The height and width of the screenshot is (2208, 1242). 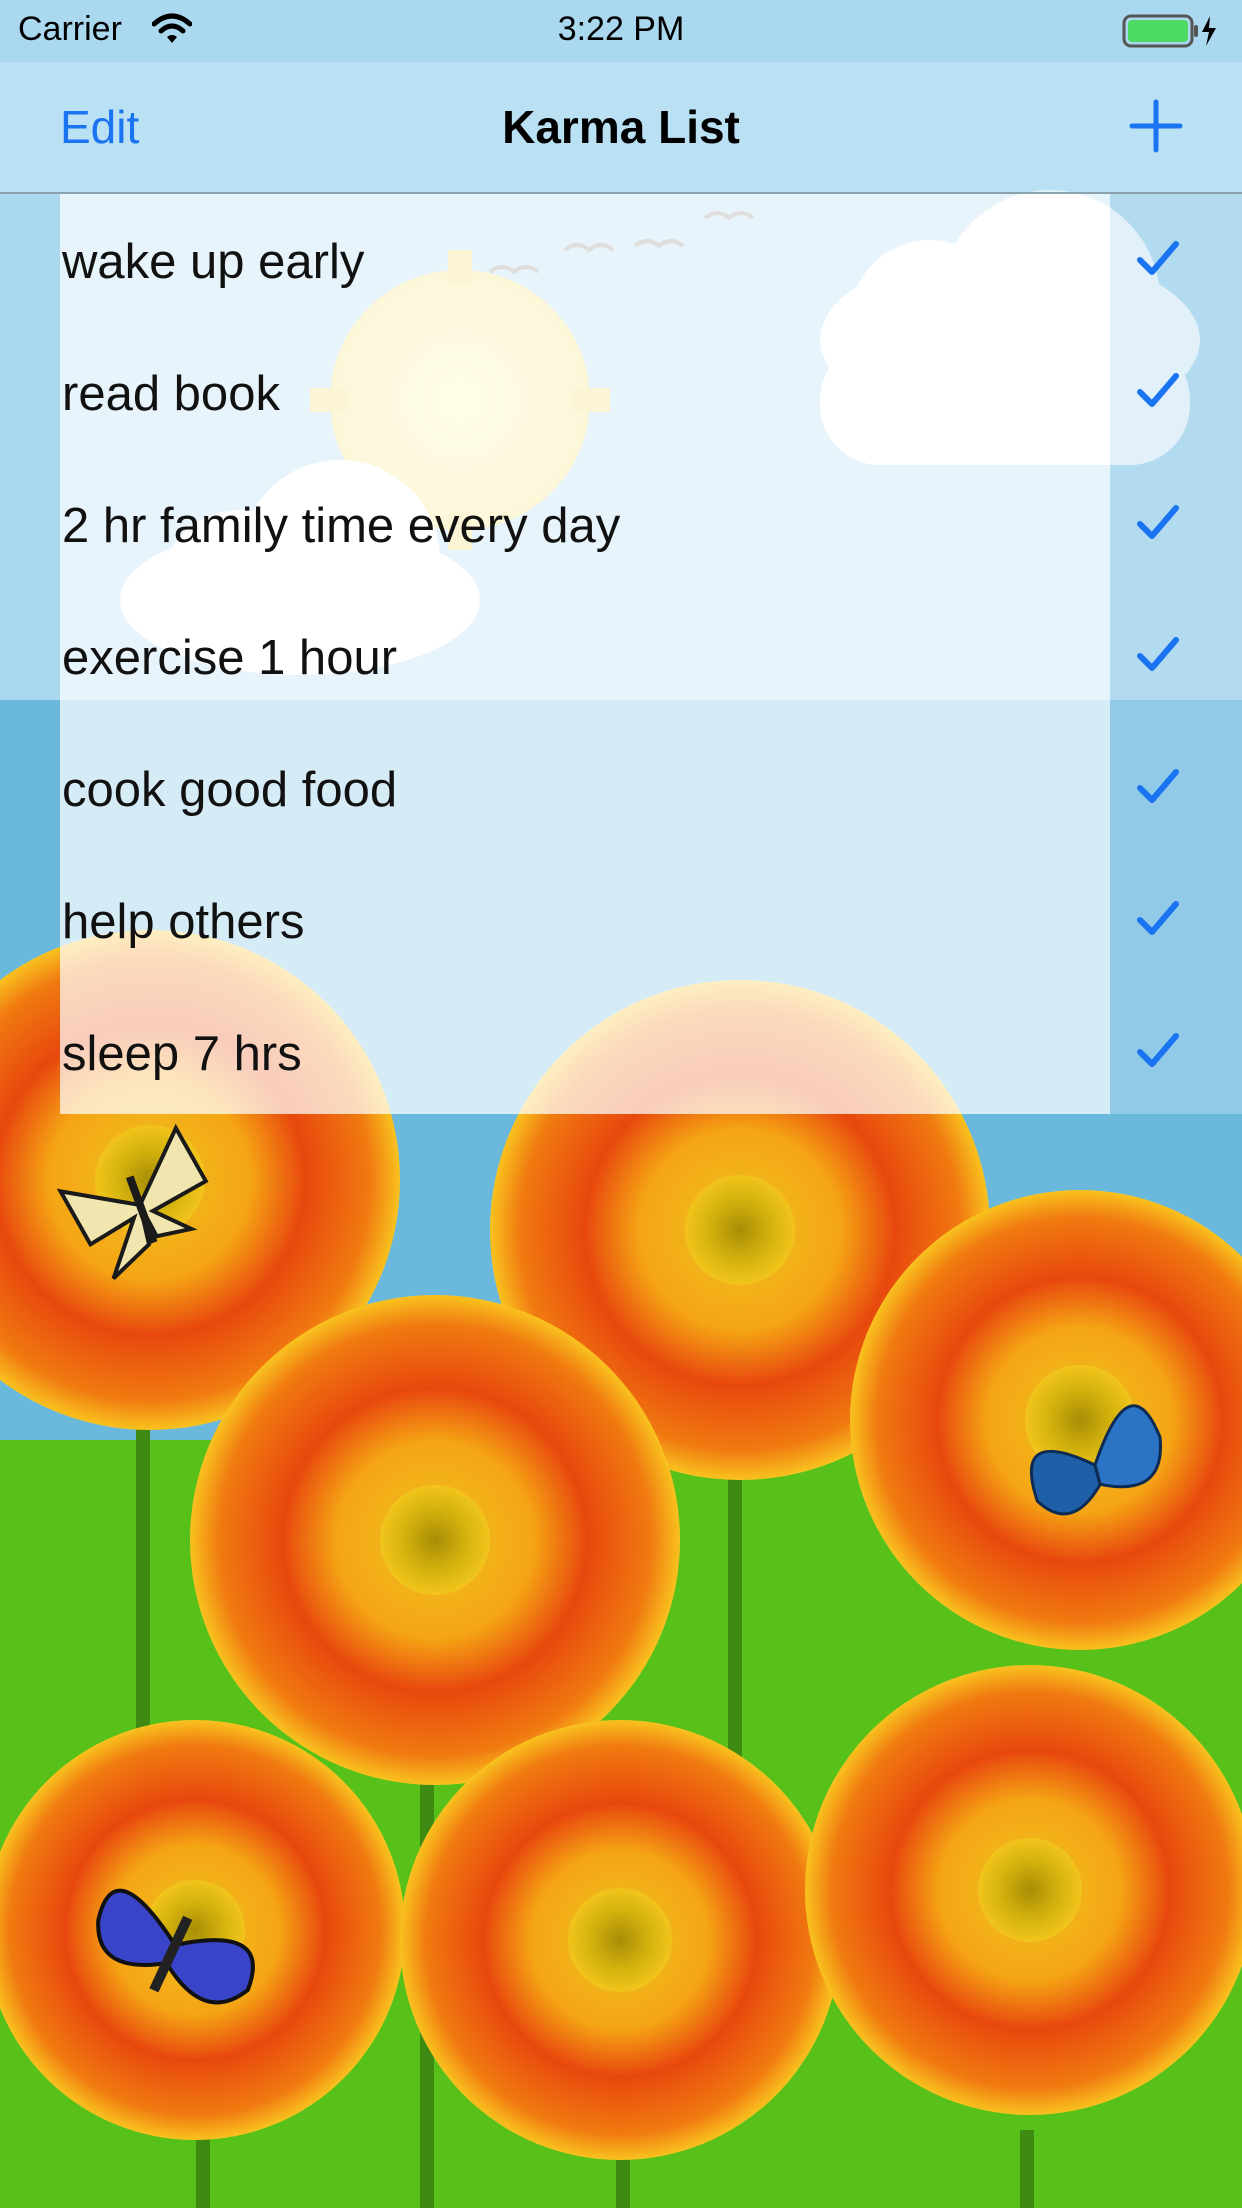 I want to click on status-bar: Carrier 3:22 PM, so click(x=621, y=31).